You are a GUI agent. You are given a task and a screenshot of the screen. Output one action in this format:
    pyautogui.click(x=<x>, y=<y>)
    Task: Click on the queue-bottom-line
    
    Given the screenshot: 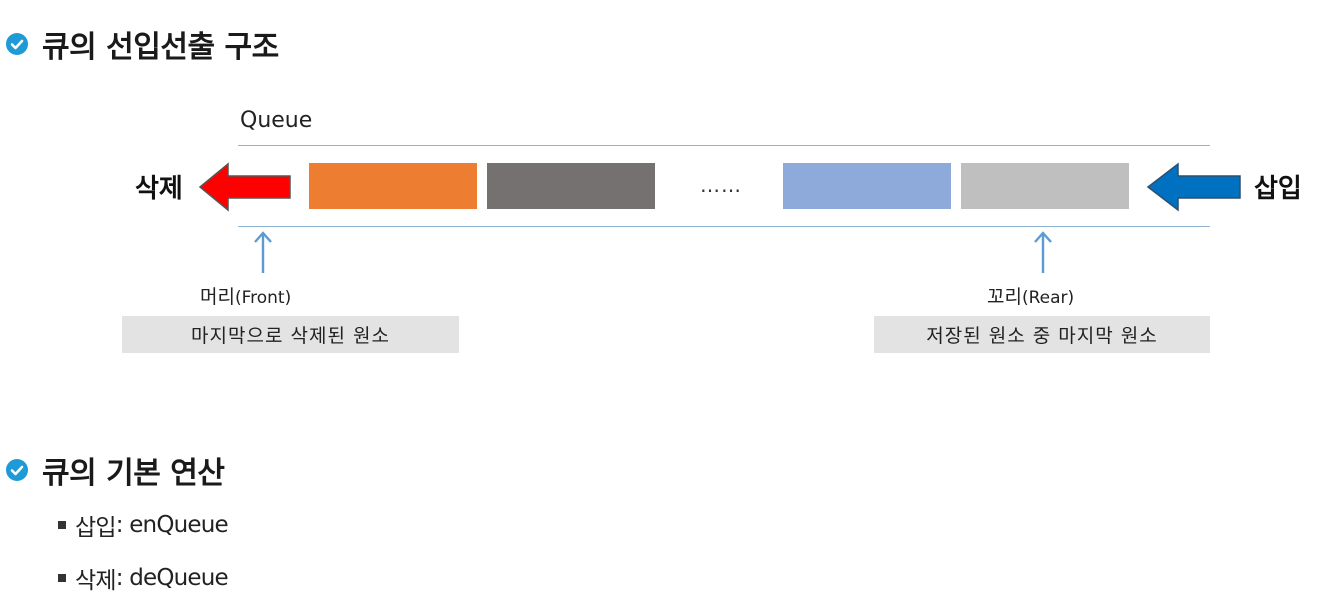 What is the action you would take?
    pyautogui.click(x=724, y=226)
    